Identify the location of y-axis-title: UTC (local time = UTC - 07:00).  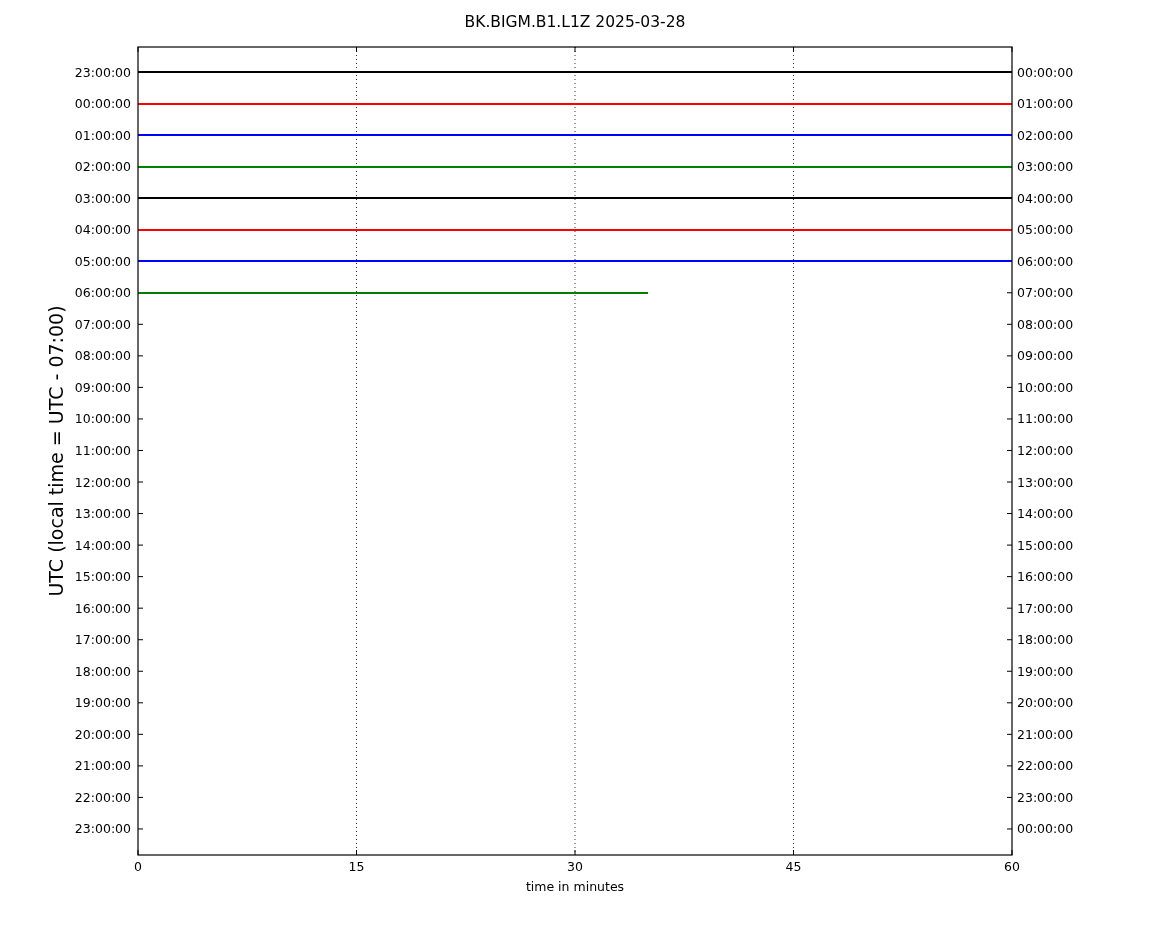
(56, 451).